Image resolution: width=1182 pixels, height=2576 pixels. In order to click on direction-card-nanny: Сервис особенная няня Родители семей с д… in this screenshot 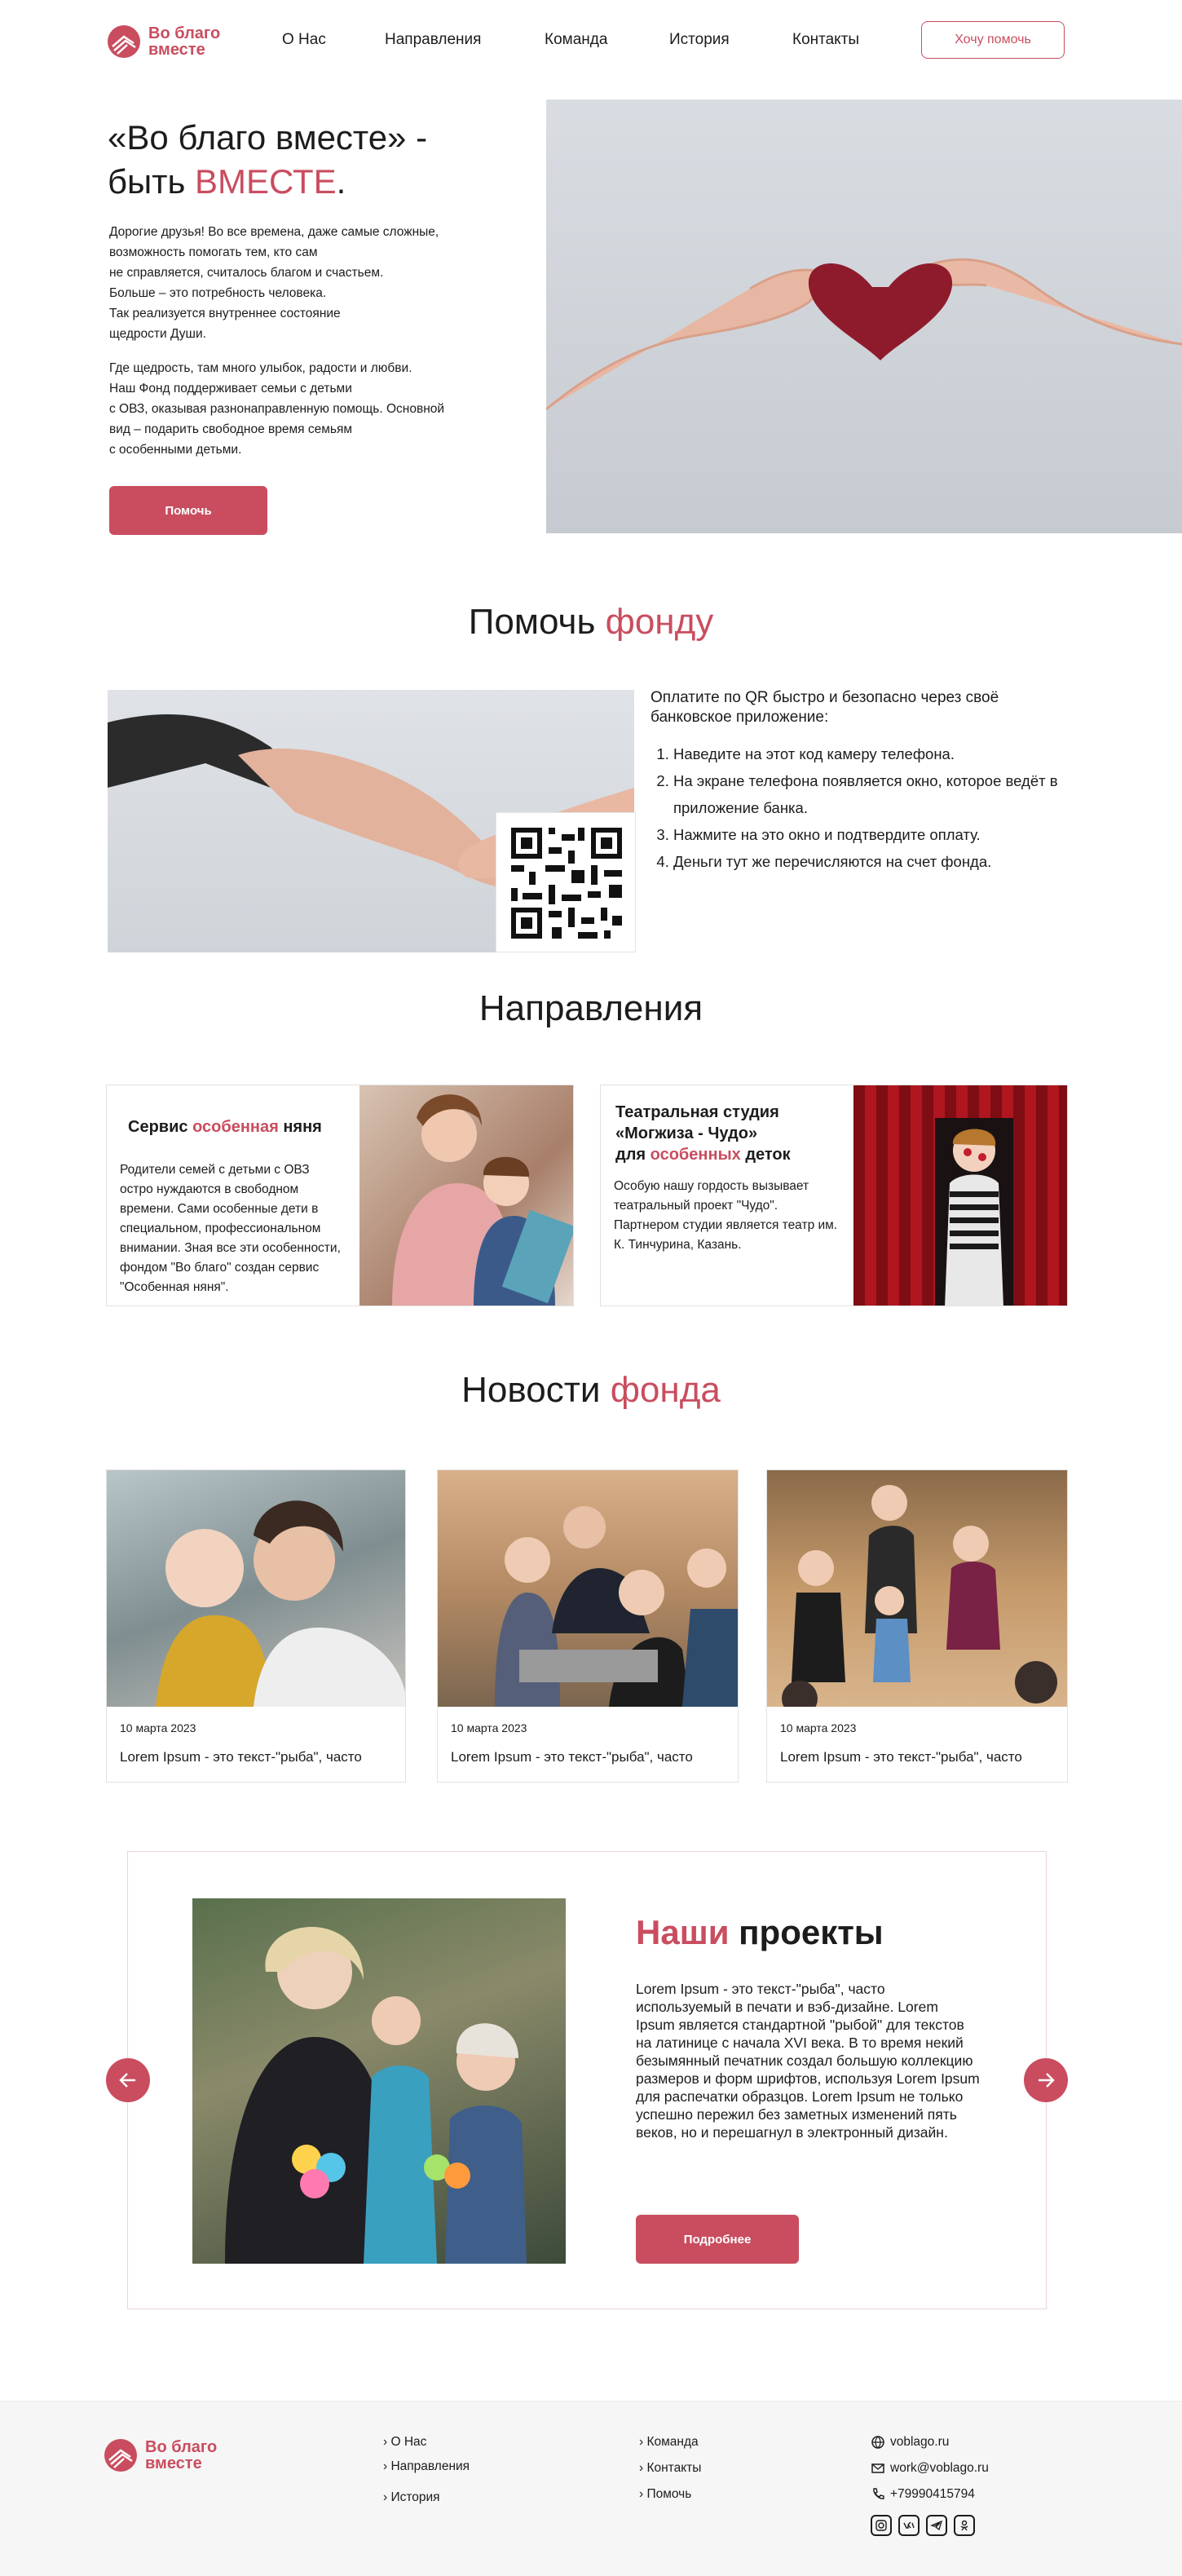, I will do `click(340, 1195)`.